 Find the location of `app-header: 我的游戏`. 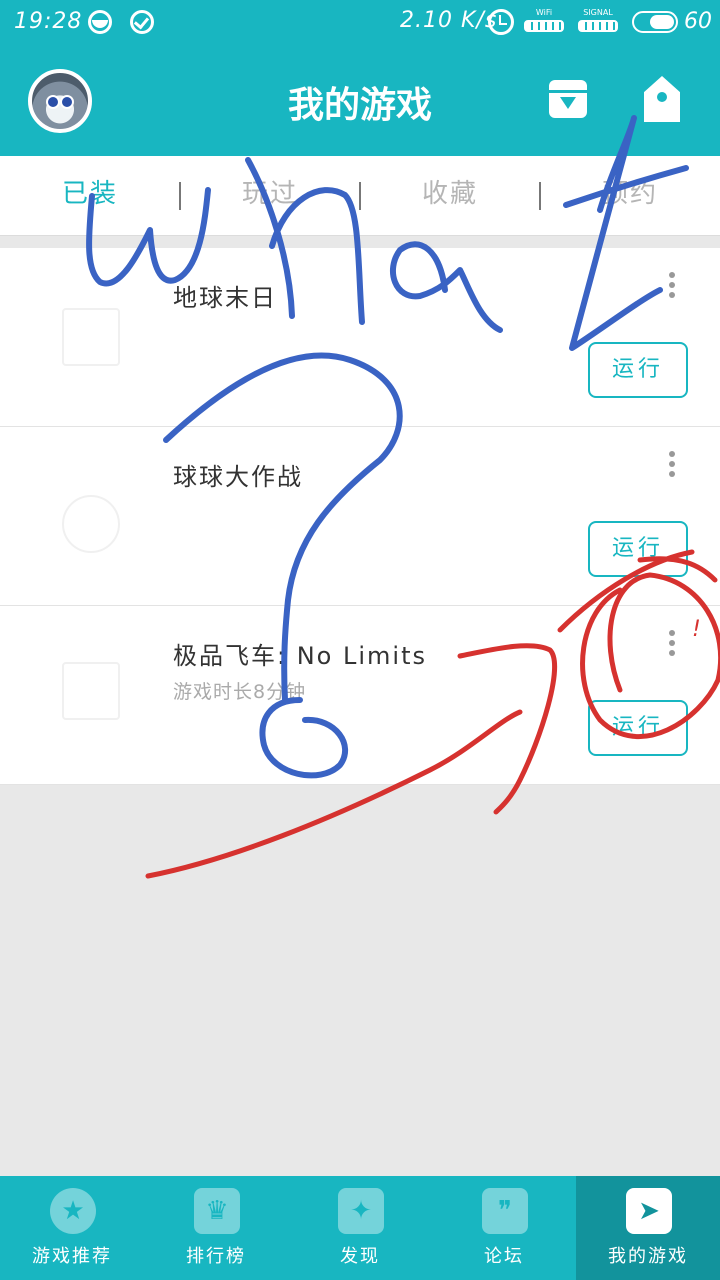

app-header: 我的游戏 is located at coordinates (360, 100).